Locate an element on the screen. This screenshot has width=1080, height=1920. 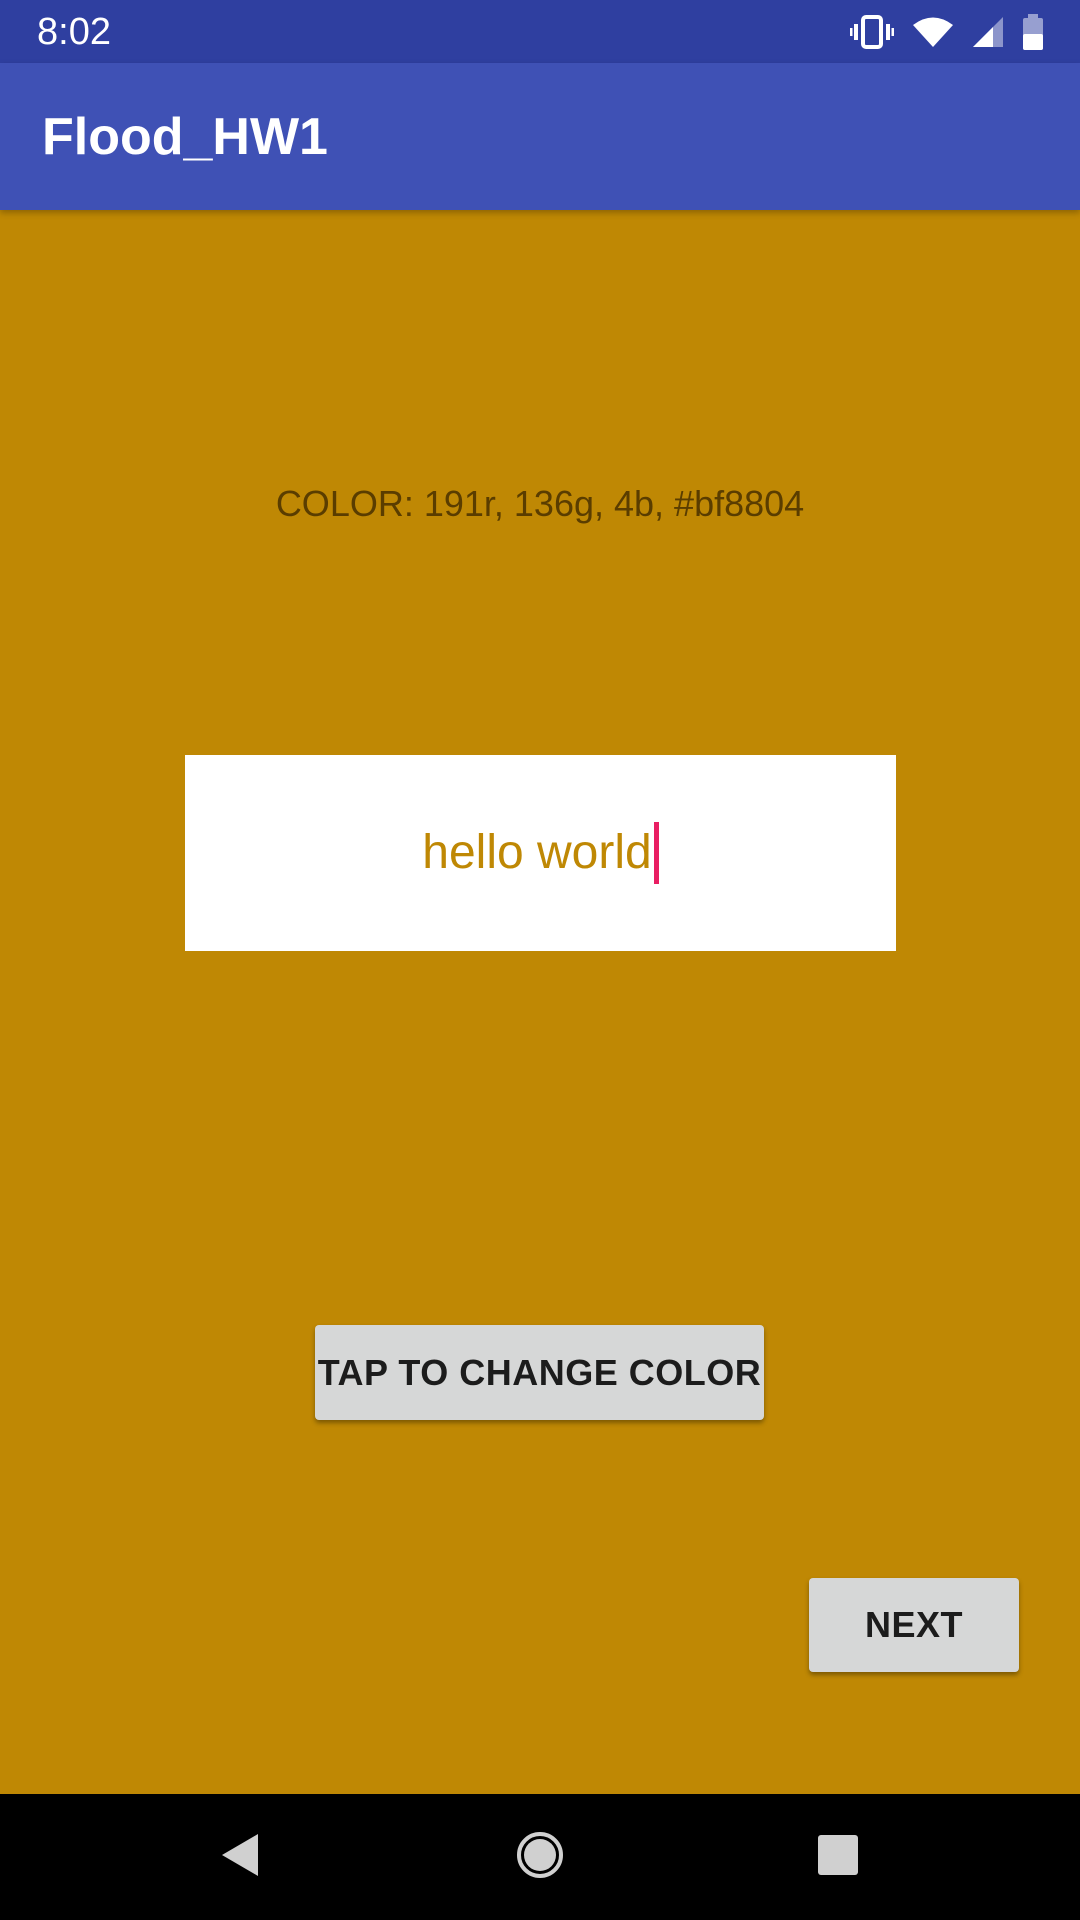
status-bar: 8:02 is located at coordinates (540, 31).